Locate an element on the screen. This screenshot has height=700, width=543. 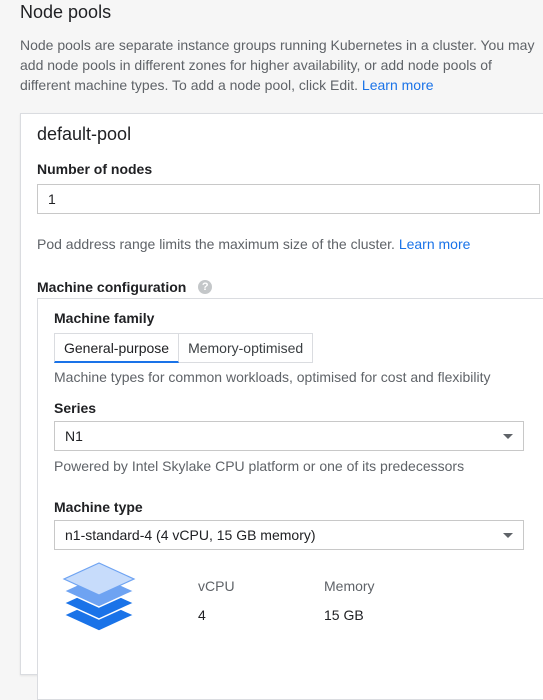
machine-type-select: n1-standard-4 (4 vCPU, 15 GB memory) is located at coordinates (289, 535).